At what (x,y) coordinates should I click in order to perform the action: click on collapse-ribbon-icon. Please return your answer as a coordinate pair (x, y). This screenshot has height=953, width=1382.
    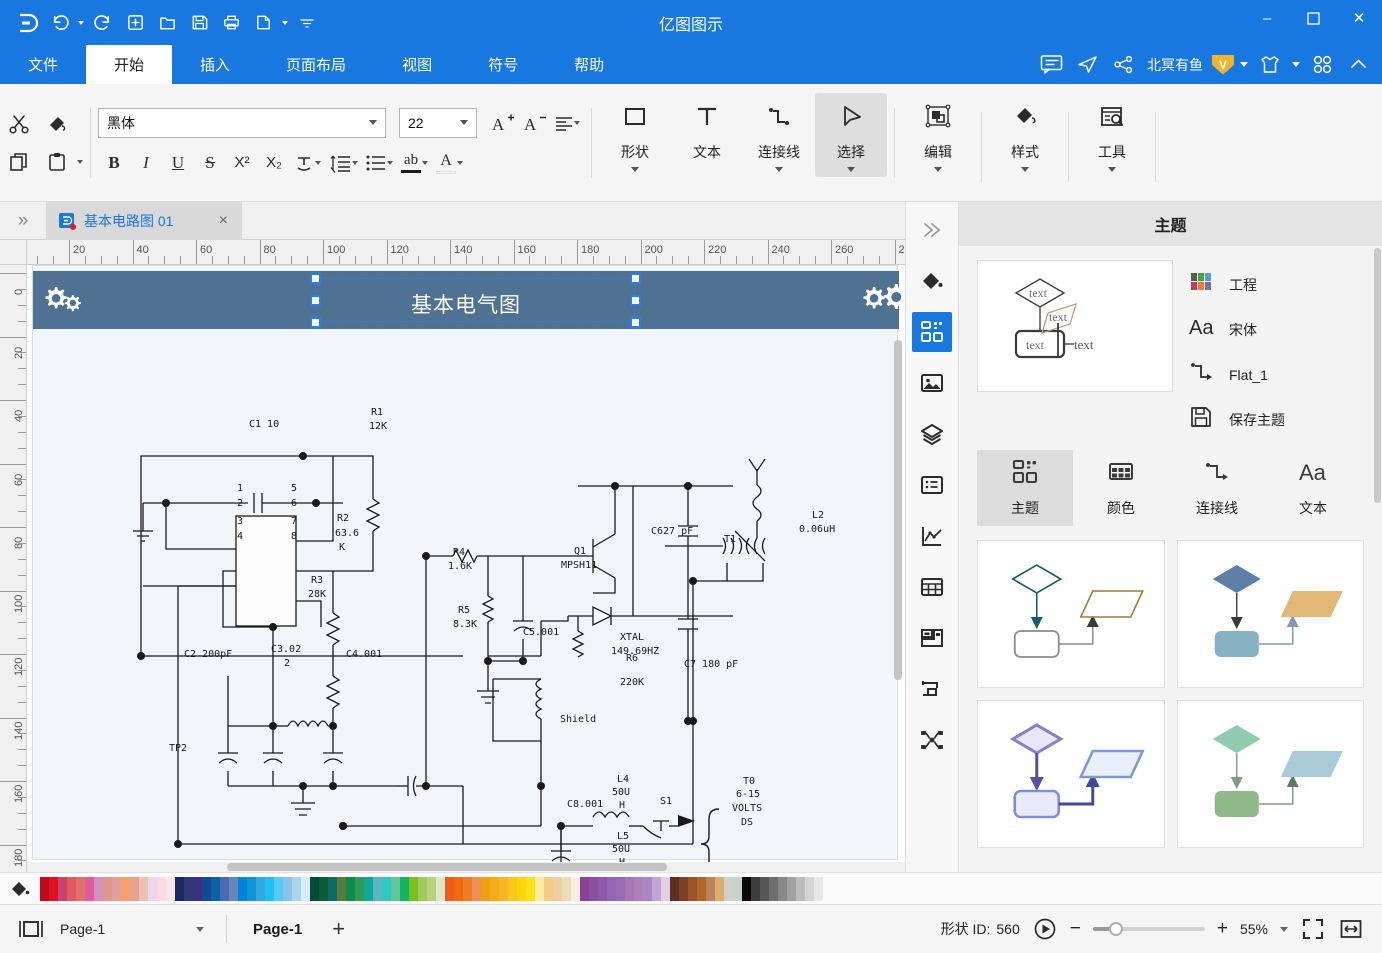
    Looking at the image, I should click on (1358, 65).